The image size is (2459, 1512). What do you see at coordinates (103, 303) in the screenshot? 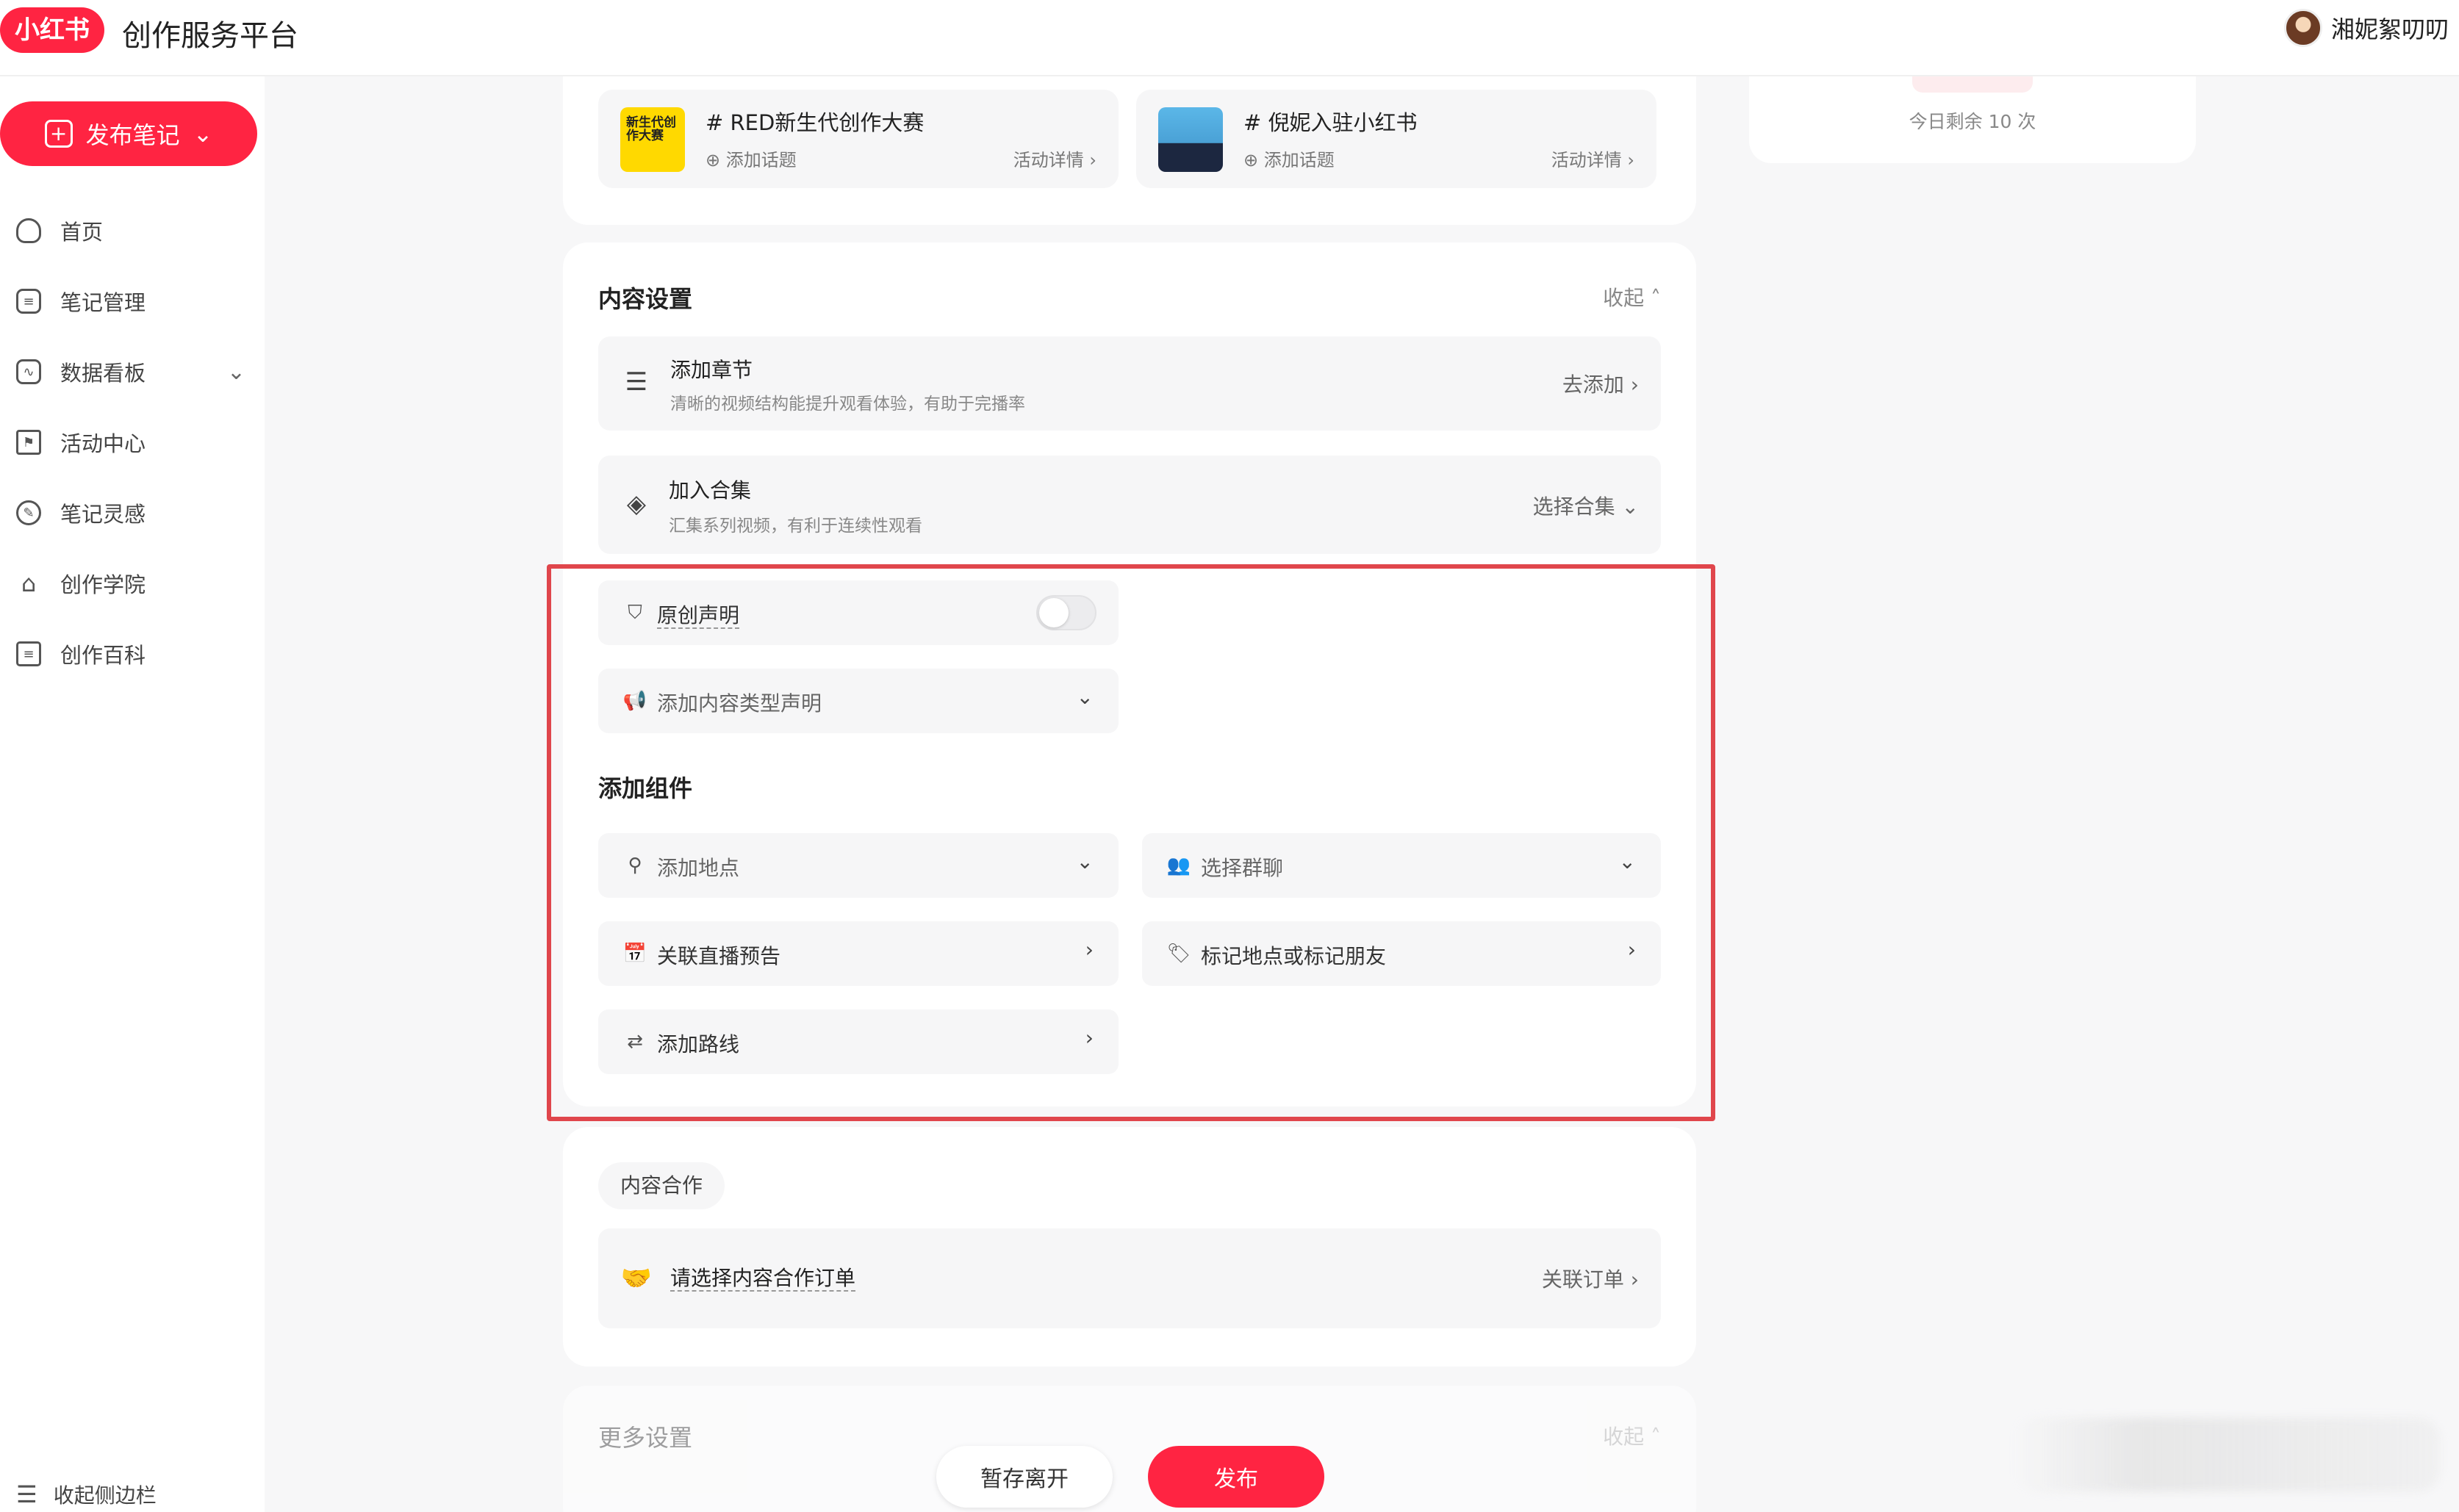
I see `sidebar-item-label: 笔记管理` at bounding box center [103, 303].